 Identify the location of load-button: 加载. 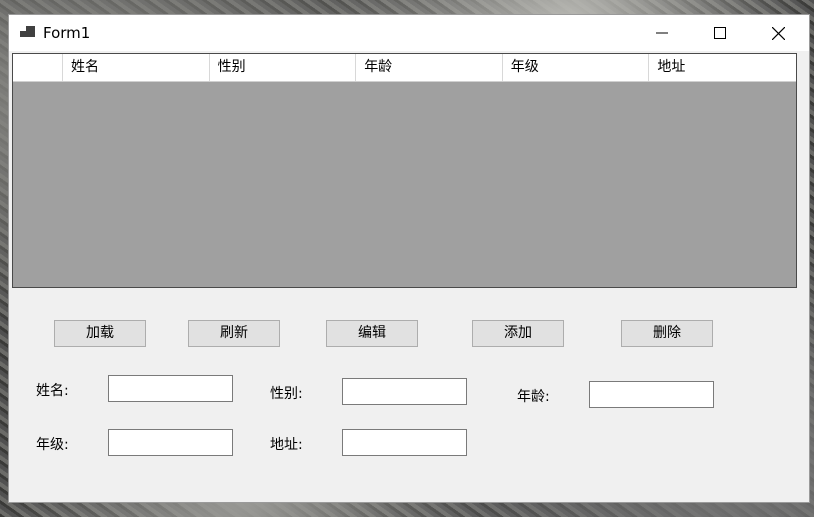
(100, 333).